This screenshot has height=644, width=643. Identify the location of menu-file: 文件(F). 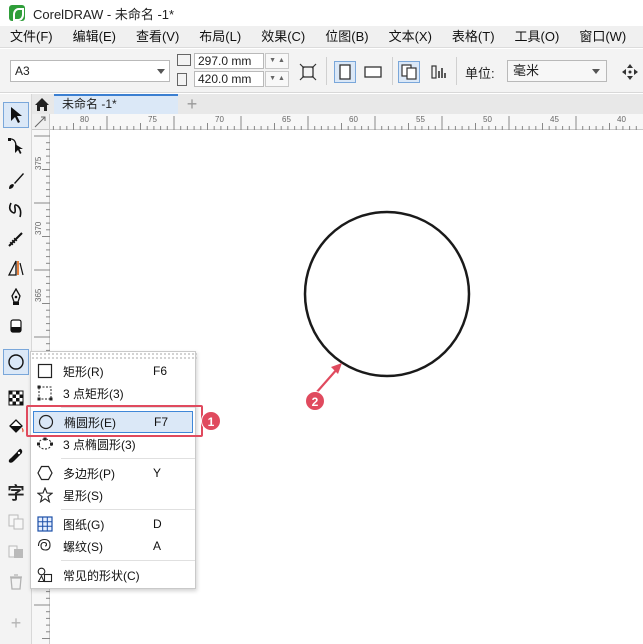
(31, 37).